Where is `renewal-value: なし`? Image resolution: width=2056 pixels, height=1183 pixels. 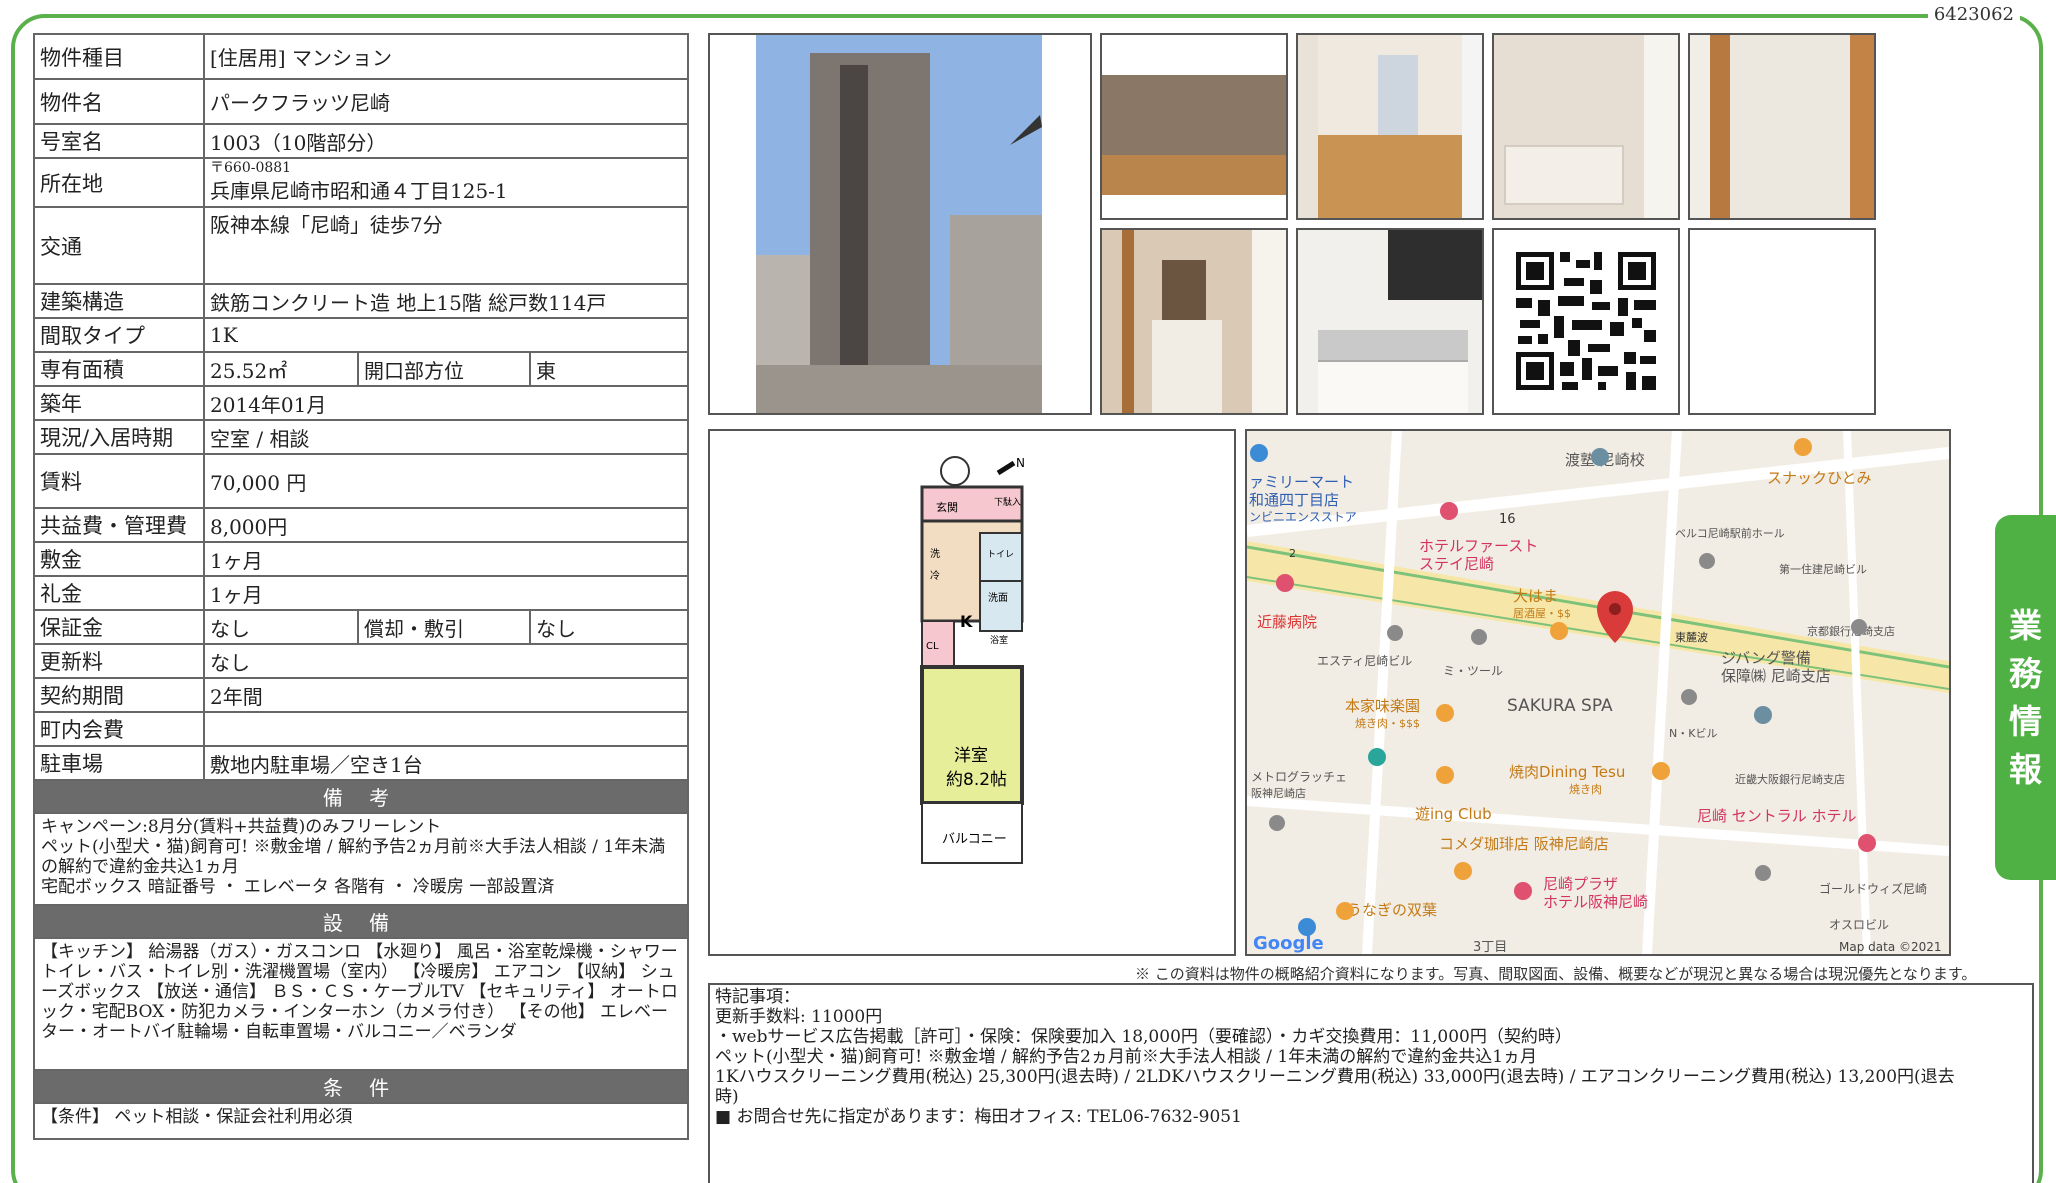 renewal-value: なし is located at coordinates (446, 661).